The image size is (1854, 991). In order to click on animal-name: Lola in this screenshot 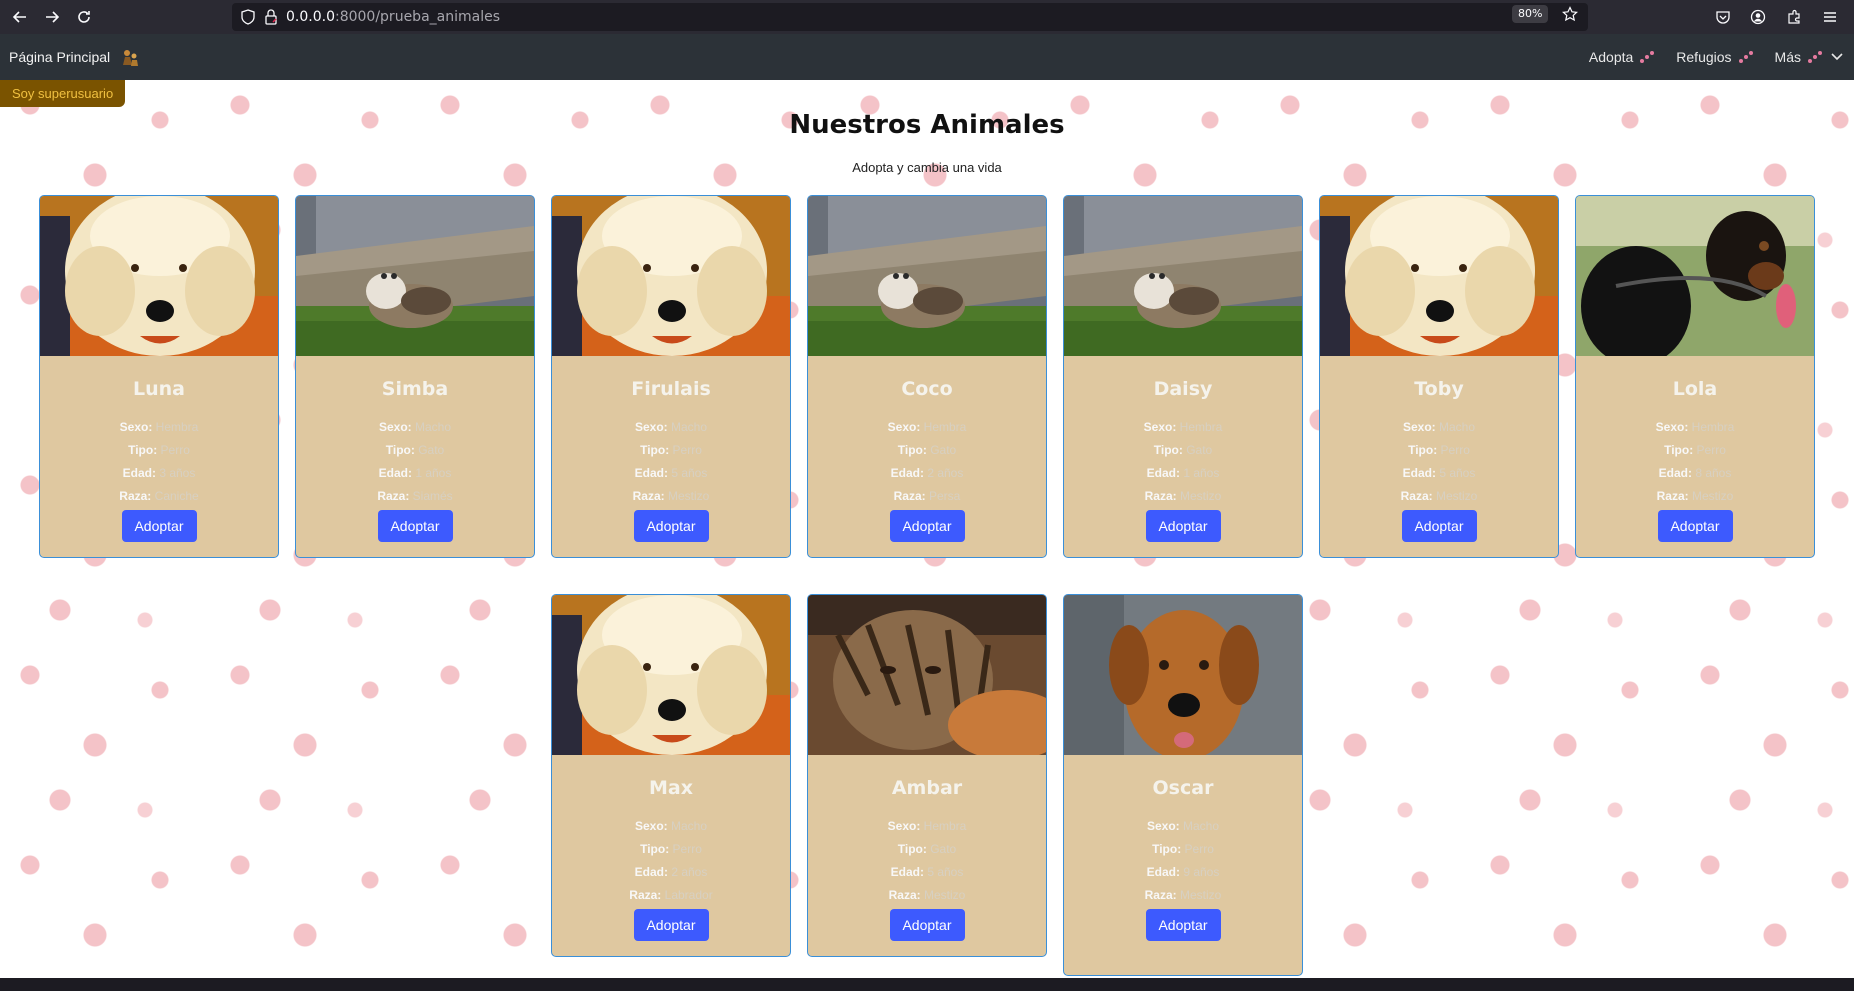, I will do `click(1695, 389)`.